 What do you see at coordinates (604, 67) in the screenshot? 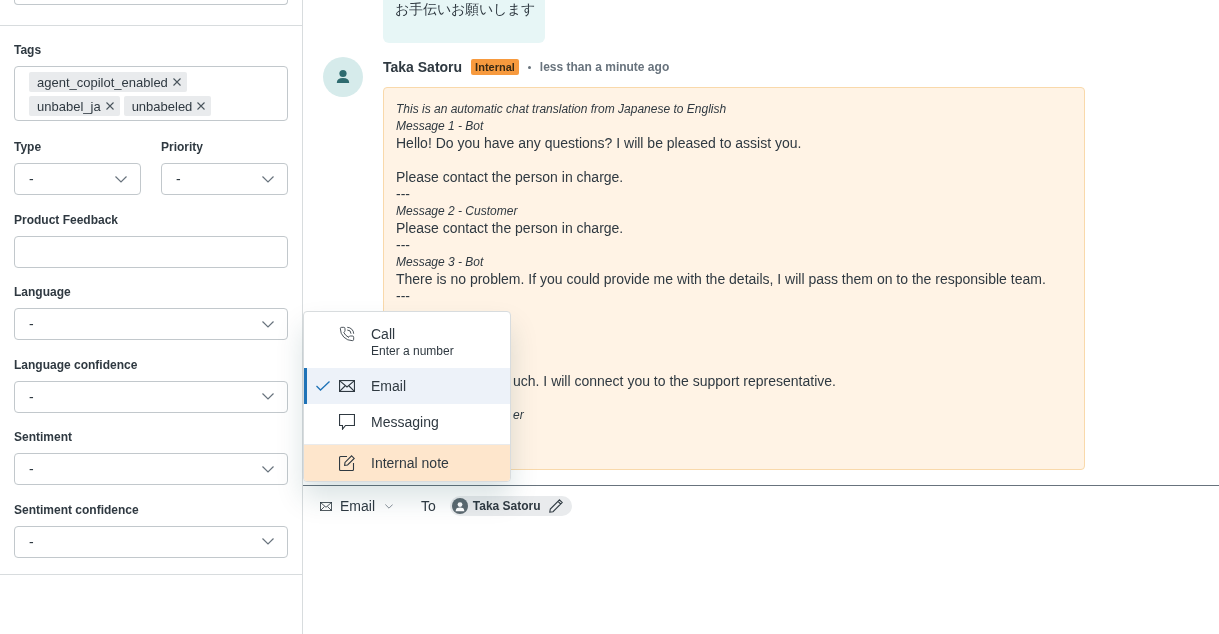
I see `timestamp: less than a minute ago` at bounding box center [604, 67].